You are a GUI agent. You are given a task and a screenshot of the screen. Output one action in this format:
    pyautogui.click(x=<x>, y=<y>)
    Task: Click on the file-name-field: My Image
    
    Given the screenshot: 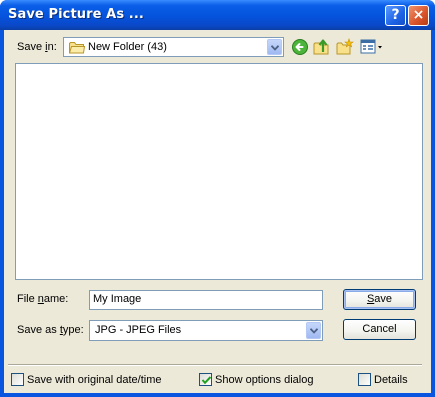 What is the action you would take?
    pyautogui.click(x=206, y=300)
    